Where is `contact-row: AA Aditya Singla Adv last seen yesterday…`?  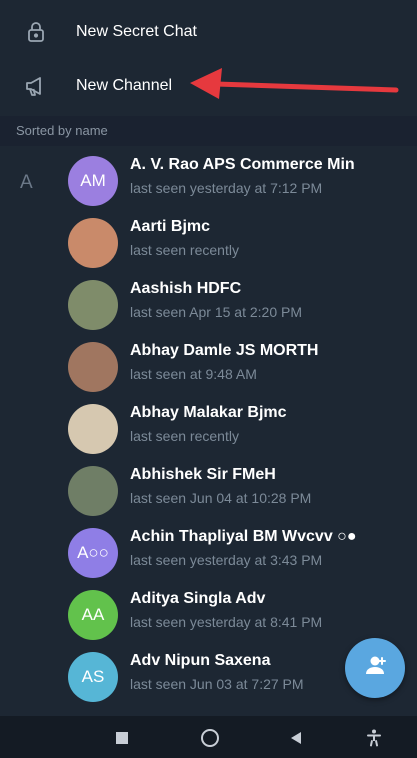 contact-row: AA Aditya Singla Adv last seen yesterday… is located at coordinates (208, 615).